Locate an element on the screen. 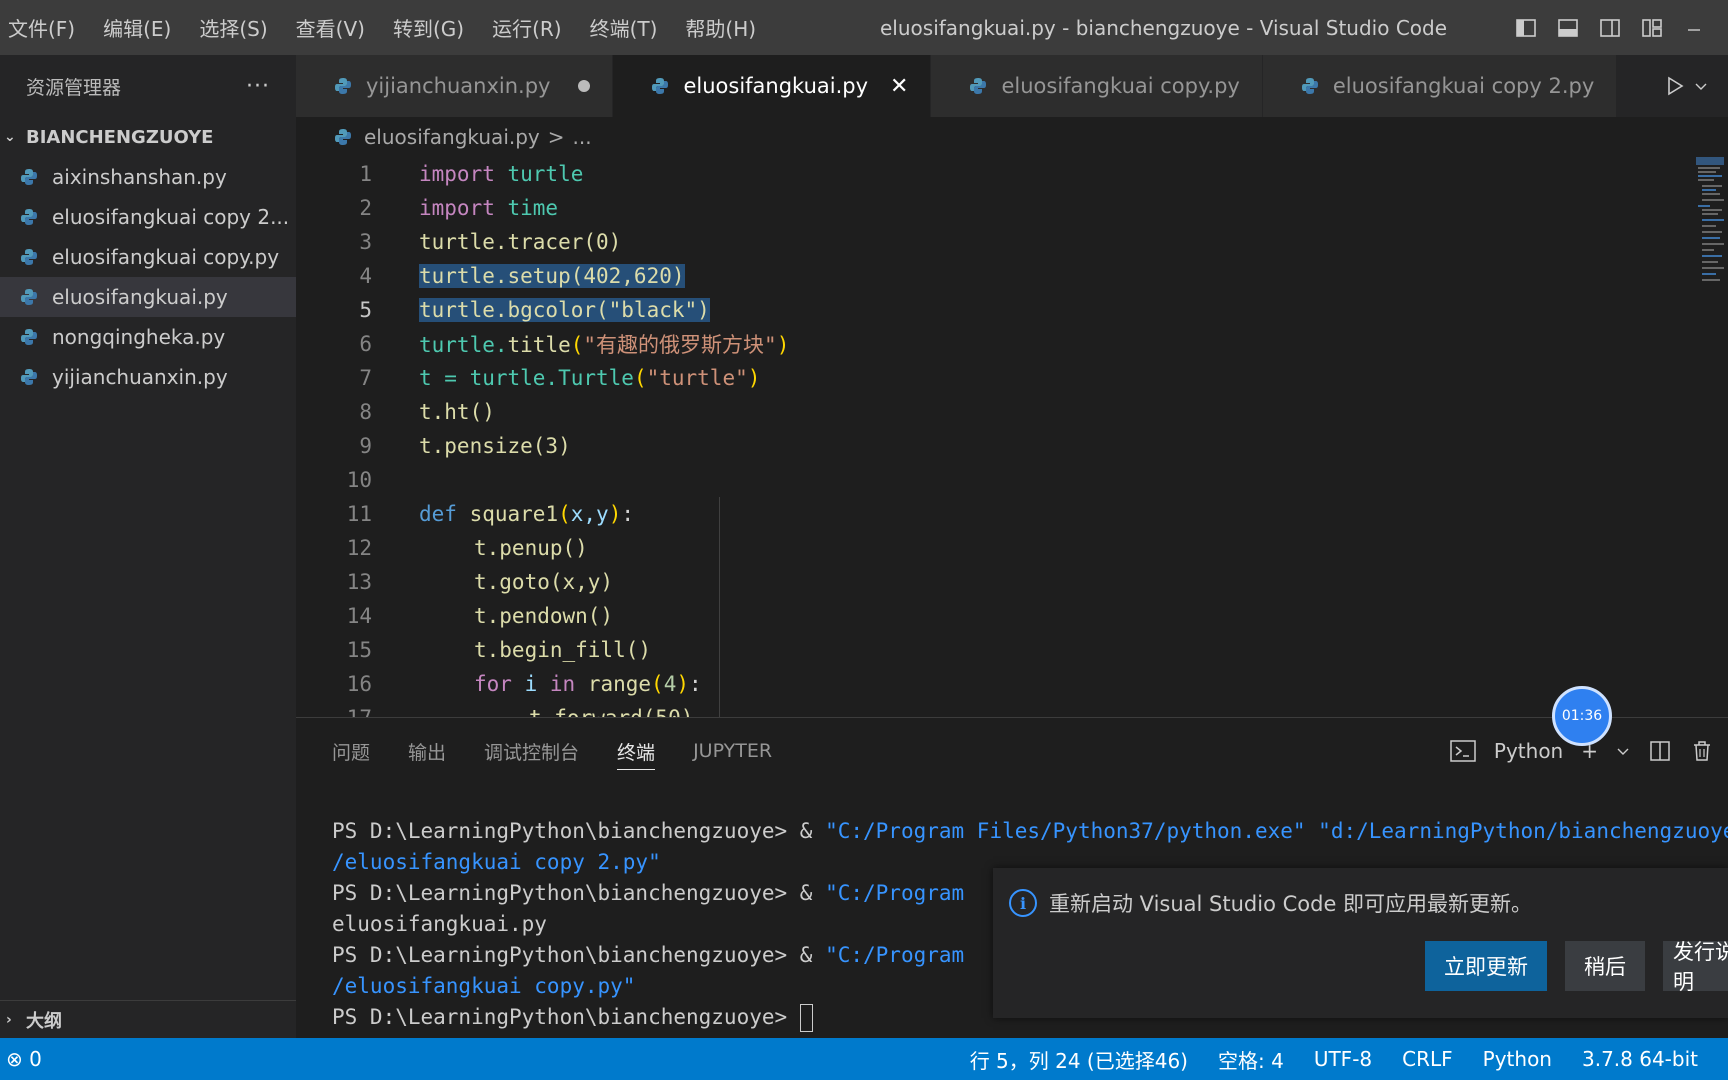 The width and height of the screenshot is (1728, 1080). terminal-cursor is located at coordinates (806, 1018).